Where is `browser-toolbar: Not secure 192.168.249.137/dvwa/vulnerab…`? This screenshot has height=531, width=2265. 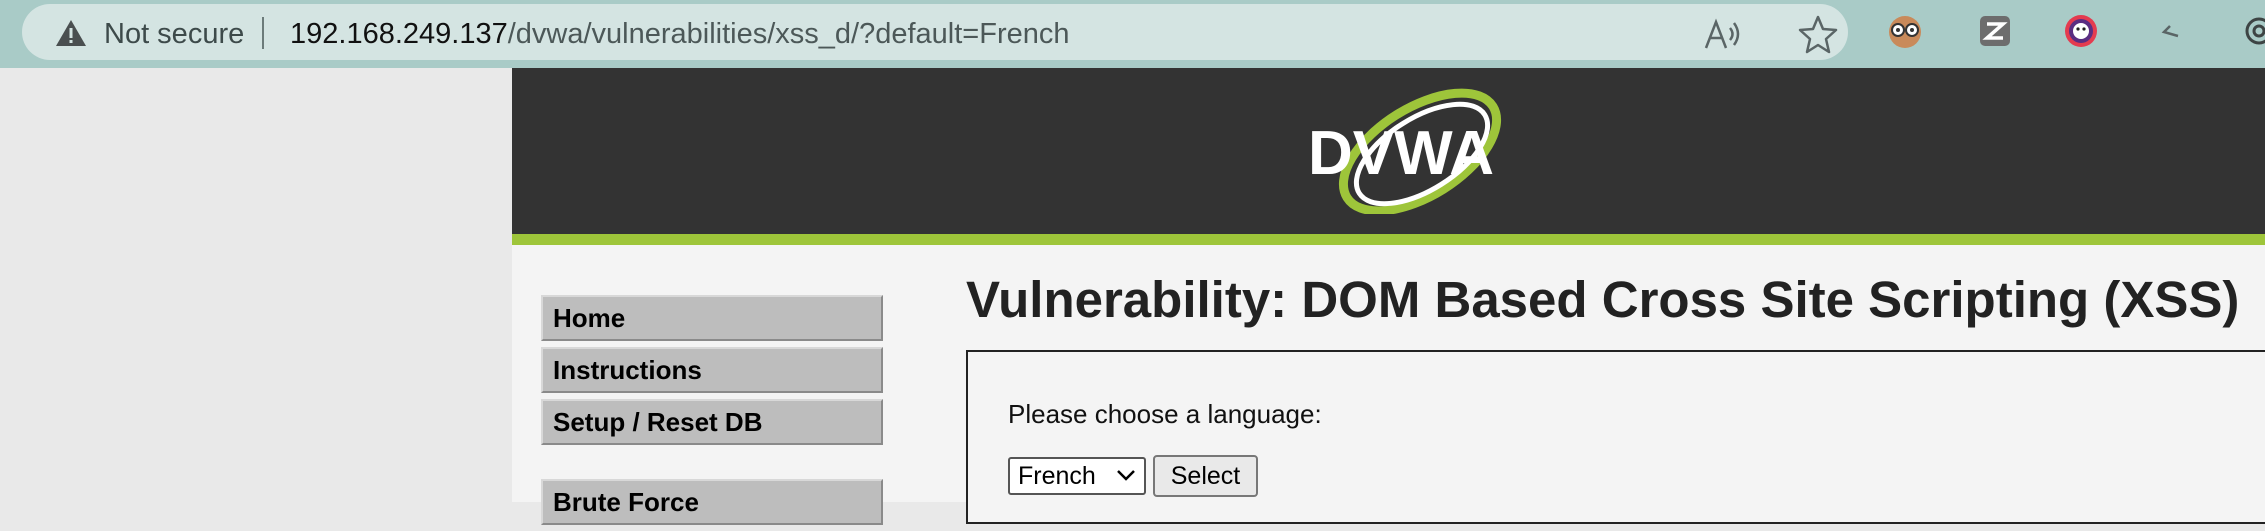
browser-toolbar: Not secure 192.168.249.137/dvwa/vulnerab… is located at coordinates (1132, 34).